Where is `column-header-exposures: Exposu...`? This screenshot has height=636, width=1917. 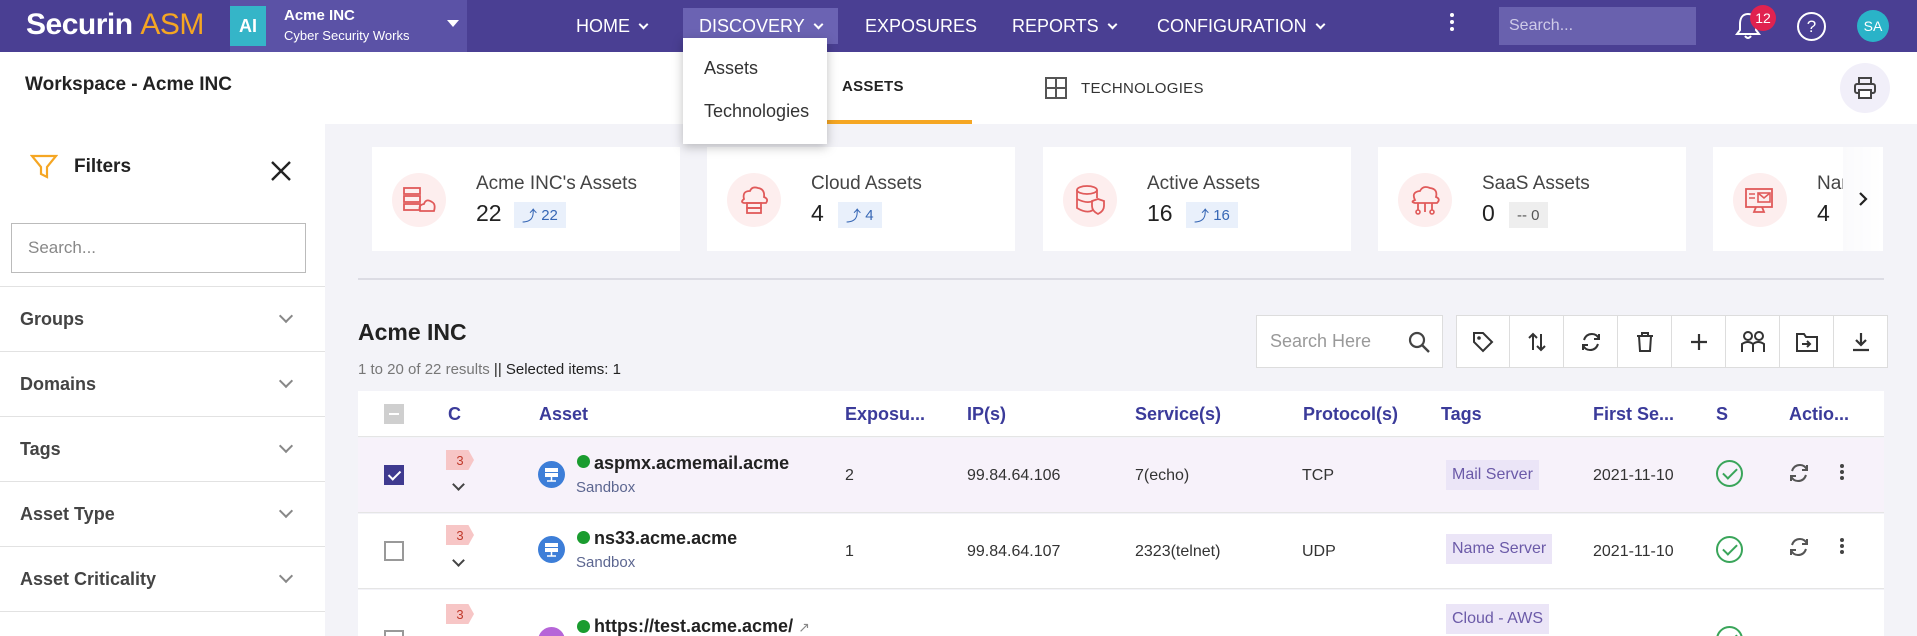
column-header-exposures: Exposu... is located at coordinates (885, 414).